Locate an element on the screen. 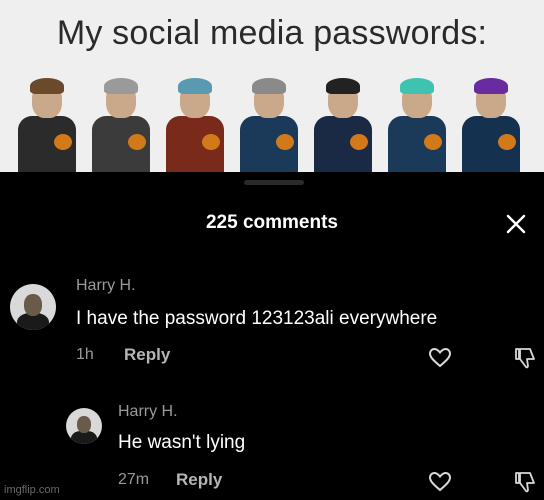 The width and height of the screenshot is (544, 500). sheet-drag-handle is located at coordinates (274, 182).